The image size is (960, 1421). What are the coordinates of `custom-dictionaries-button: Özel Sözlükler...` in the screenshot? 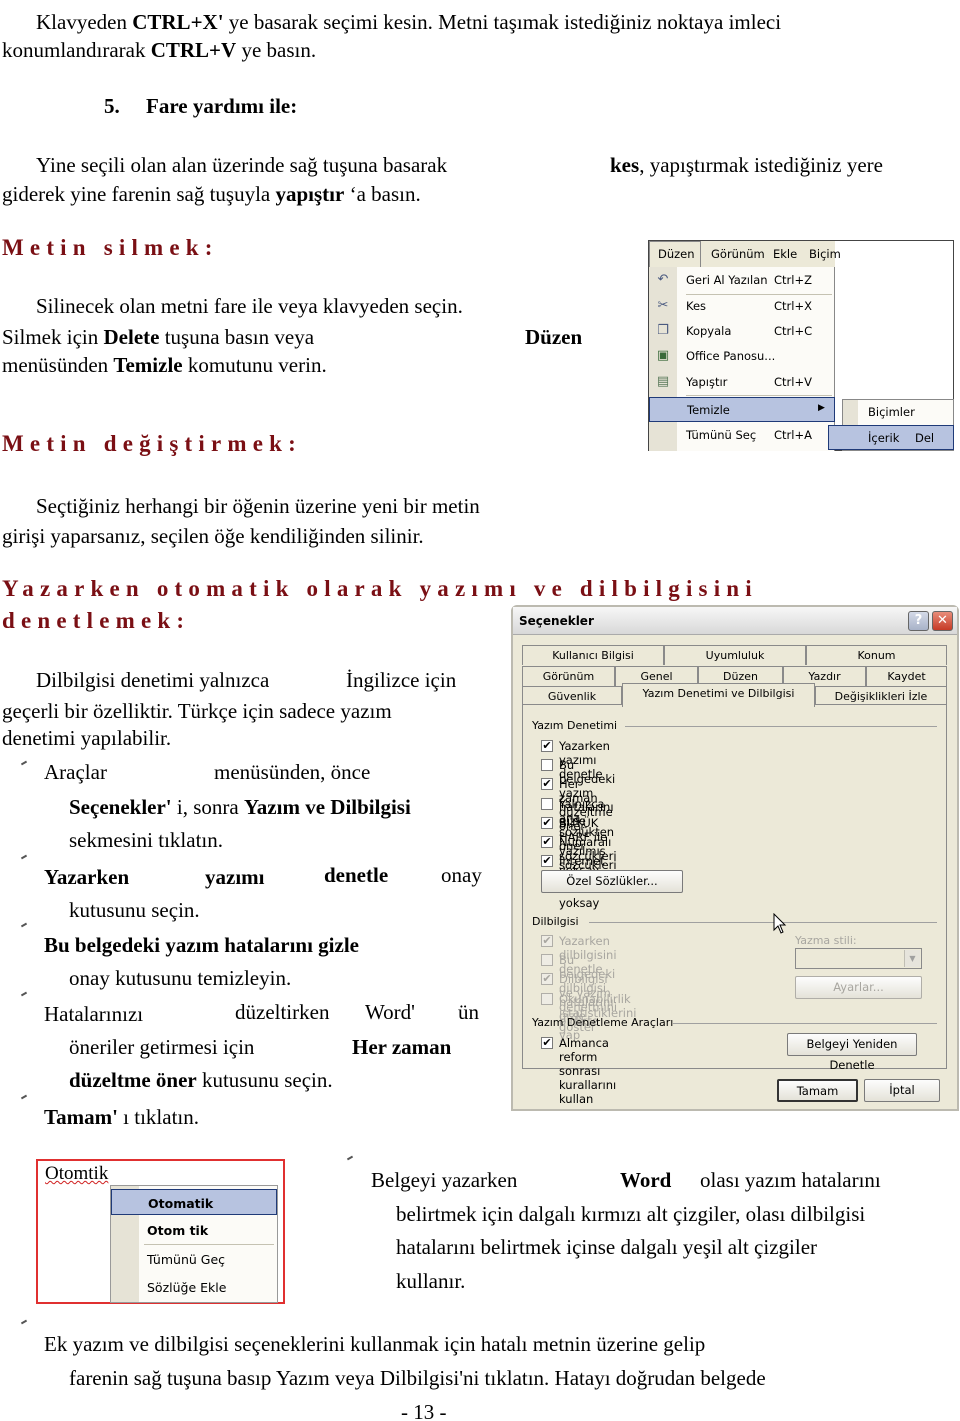 It's located at (612, 881).